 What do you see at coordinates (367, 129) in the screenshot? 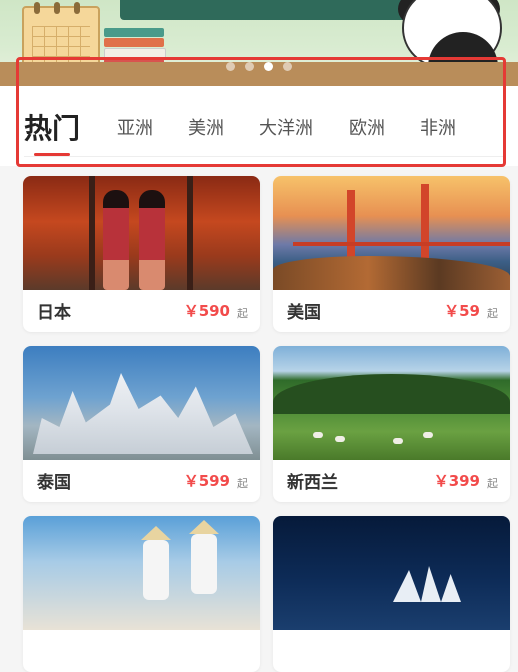
I see `tab-europe: 欧洲` at bounding box center [367, 129].